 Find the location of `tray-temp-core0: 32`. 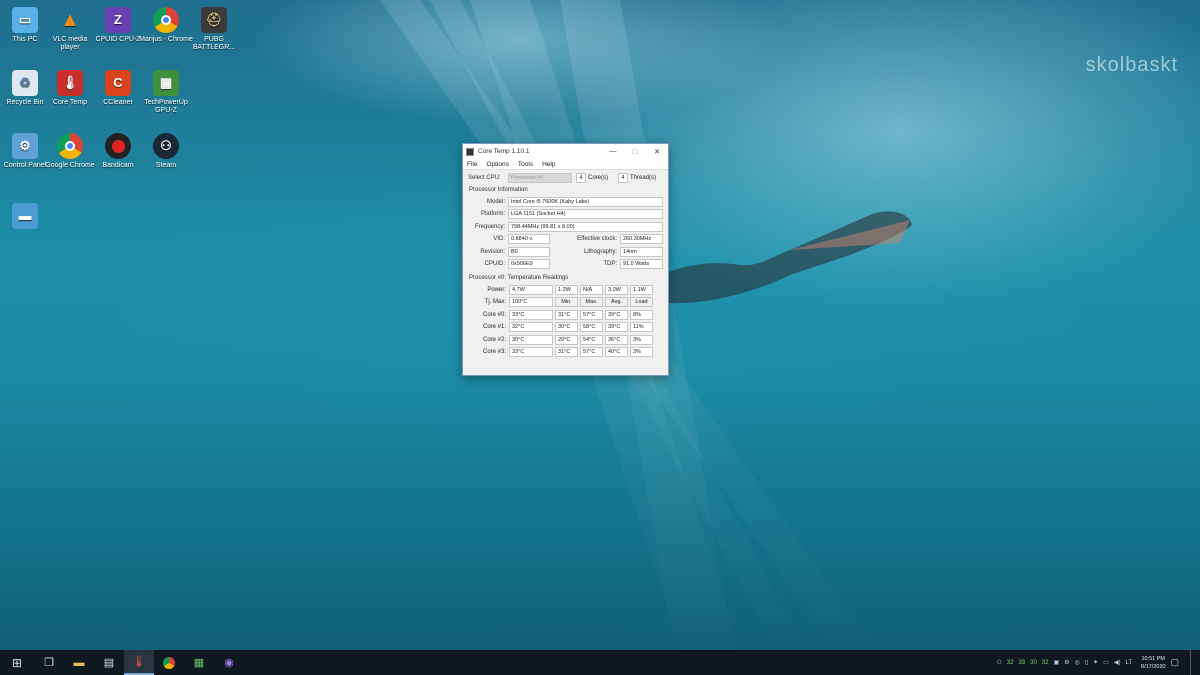

tray-temp-core0: 32 is located at coordinates (1010, 663).